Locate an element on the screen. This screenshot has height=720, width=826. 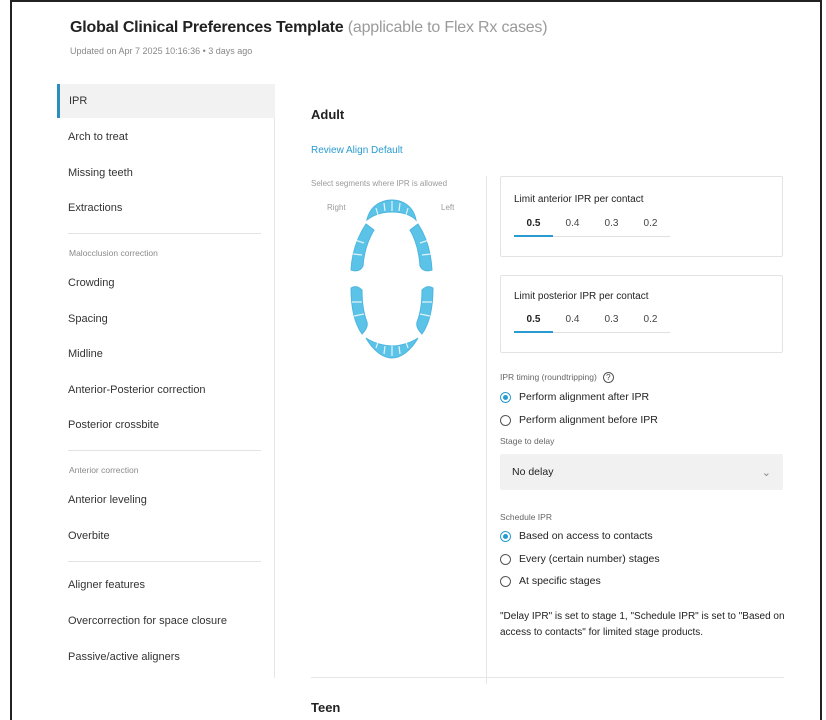
sidebar-item-missing-teeth: Missing teeth is located at coordinates (166, 173).